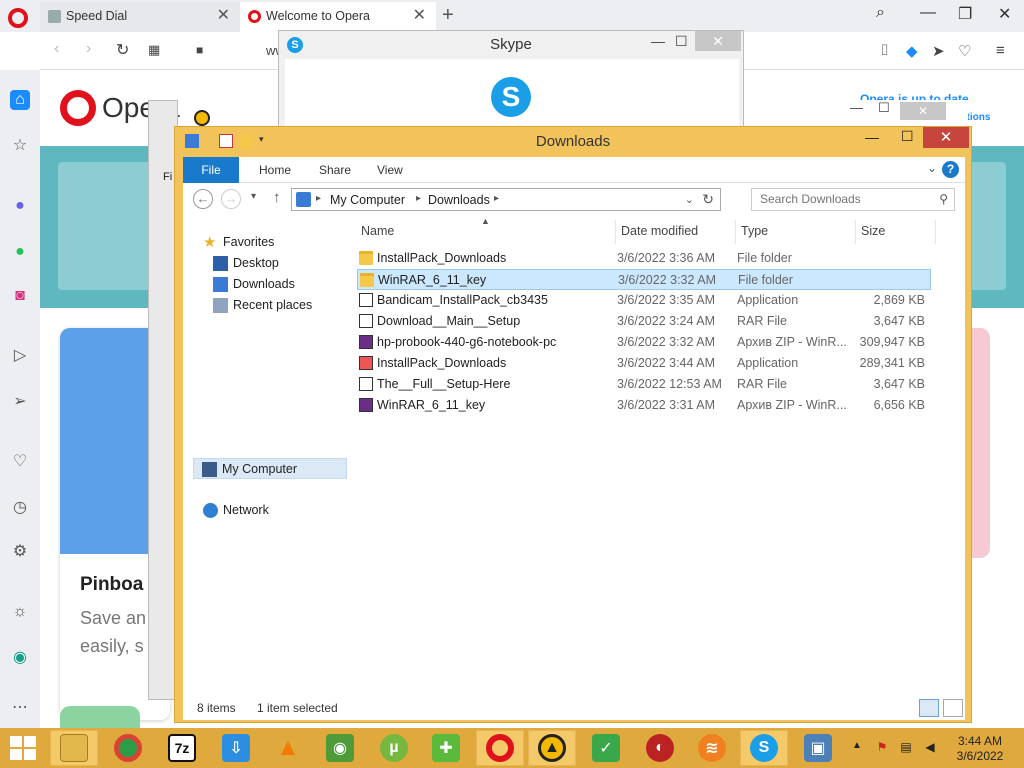 The image size is (1024, 768). Describe the element at coordinates (20, 658) in the screenshot. I see `aria-icon: ◉` at that location.